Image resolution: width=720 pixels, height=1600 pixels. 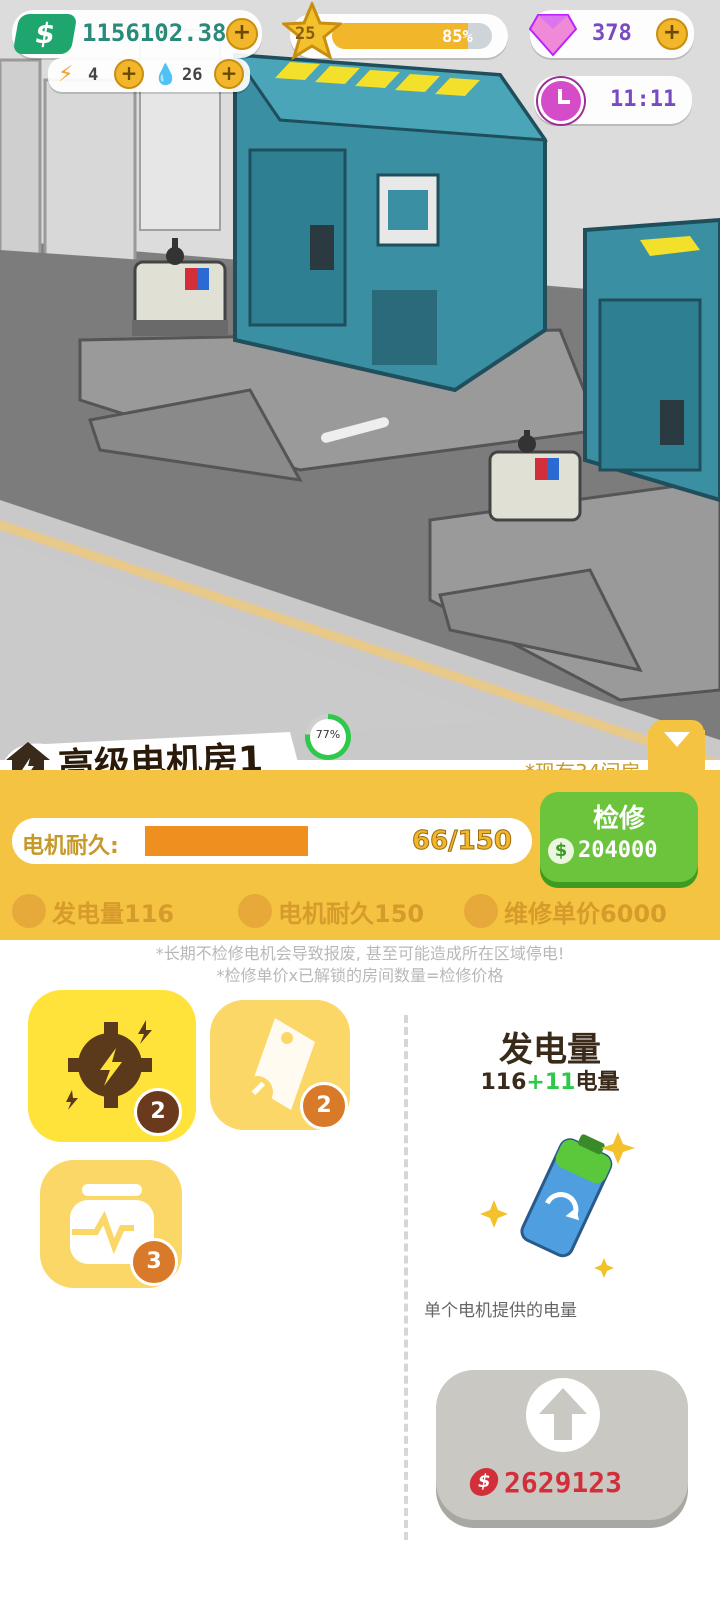 I want to click on repair-button-label: 检修, so click(x=618, y=819).